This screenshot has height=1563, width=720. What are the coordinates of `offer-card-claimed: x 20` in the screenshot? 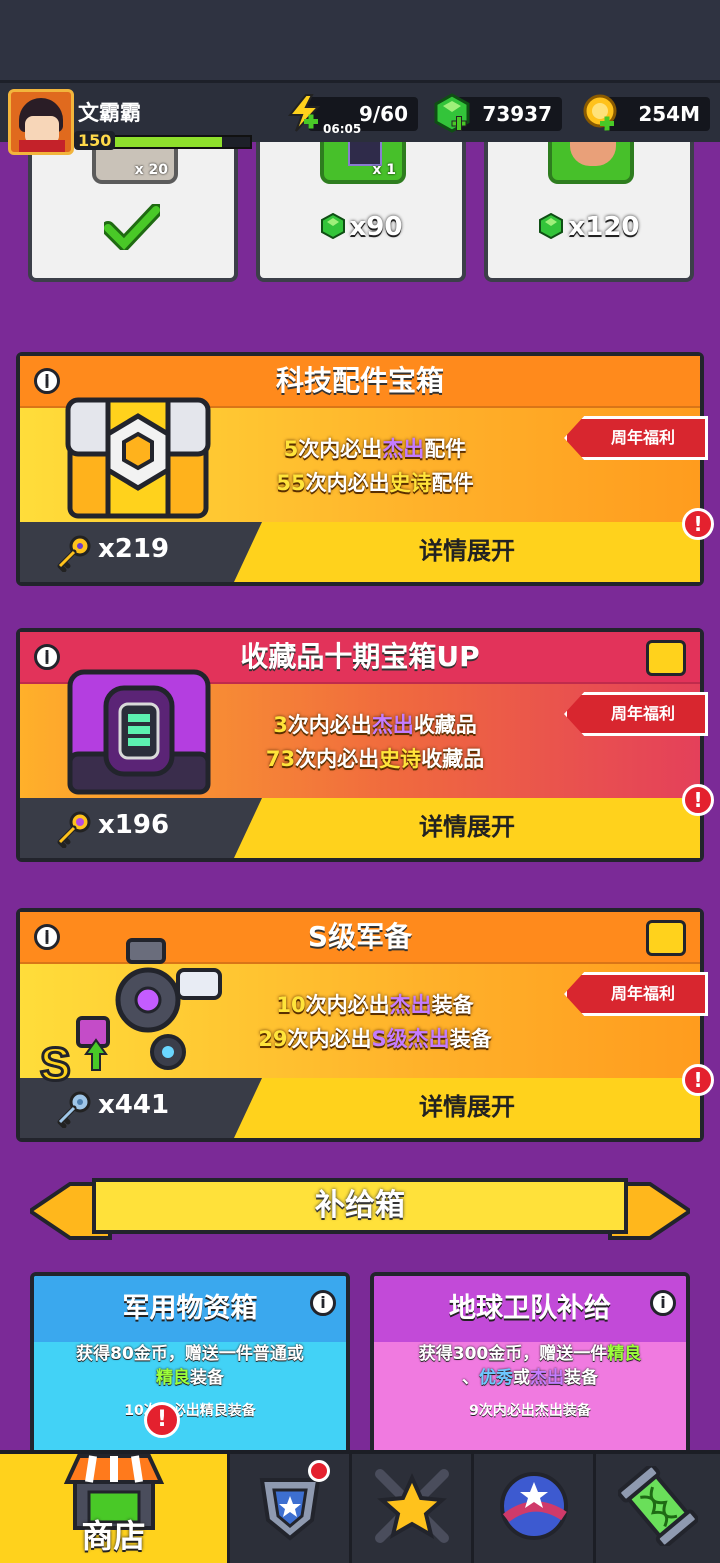 It's located at (133, 209).